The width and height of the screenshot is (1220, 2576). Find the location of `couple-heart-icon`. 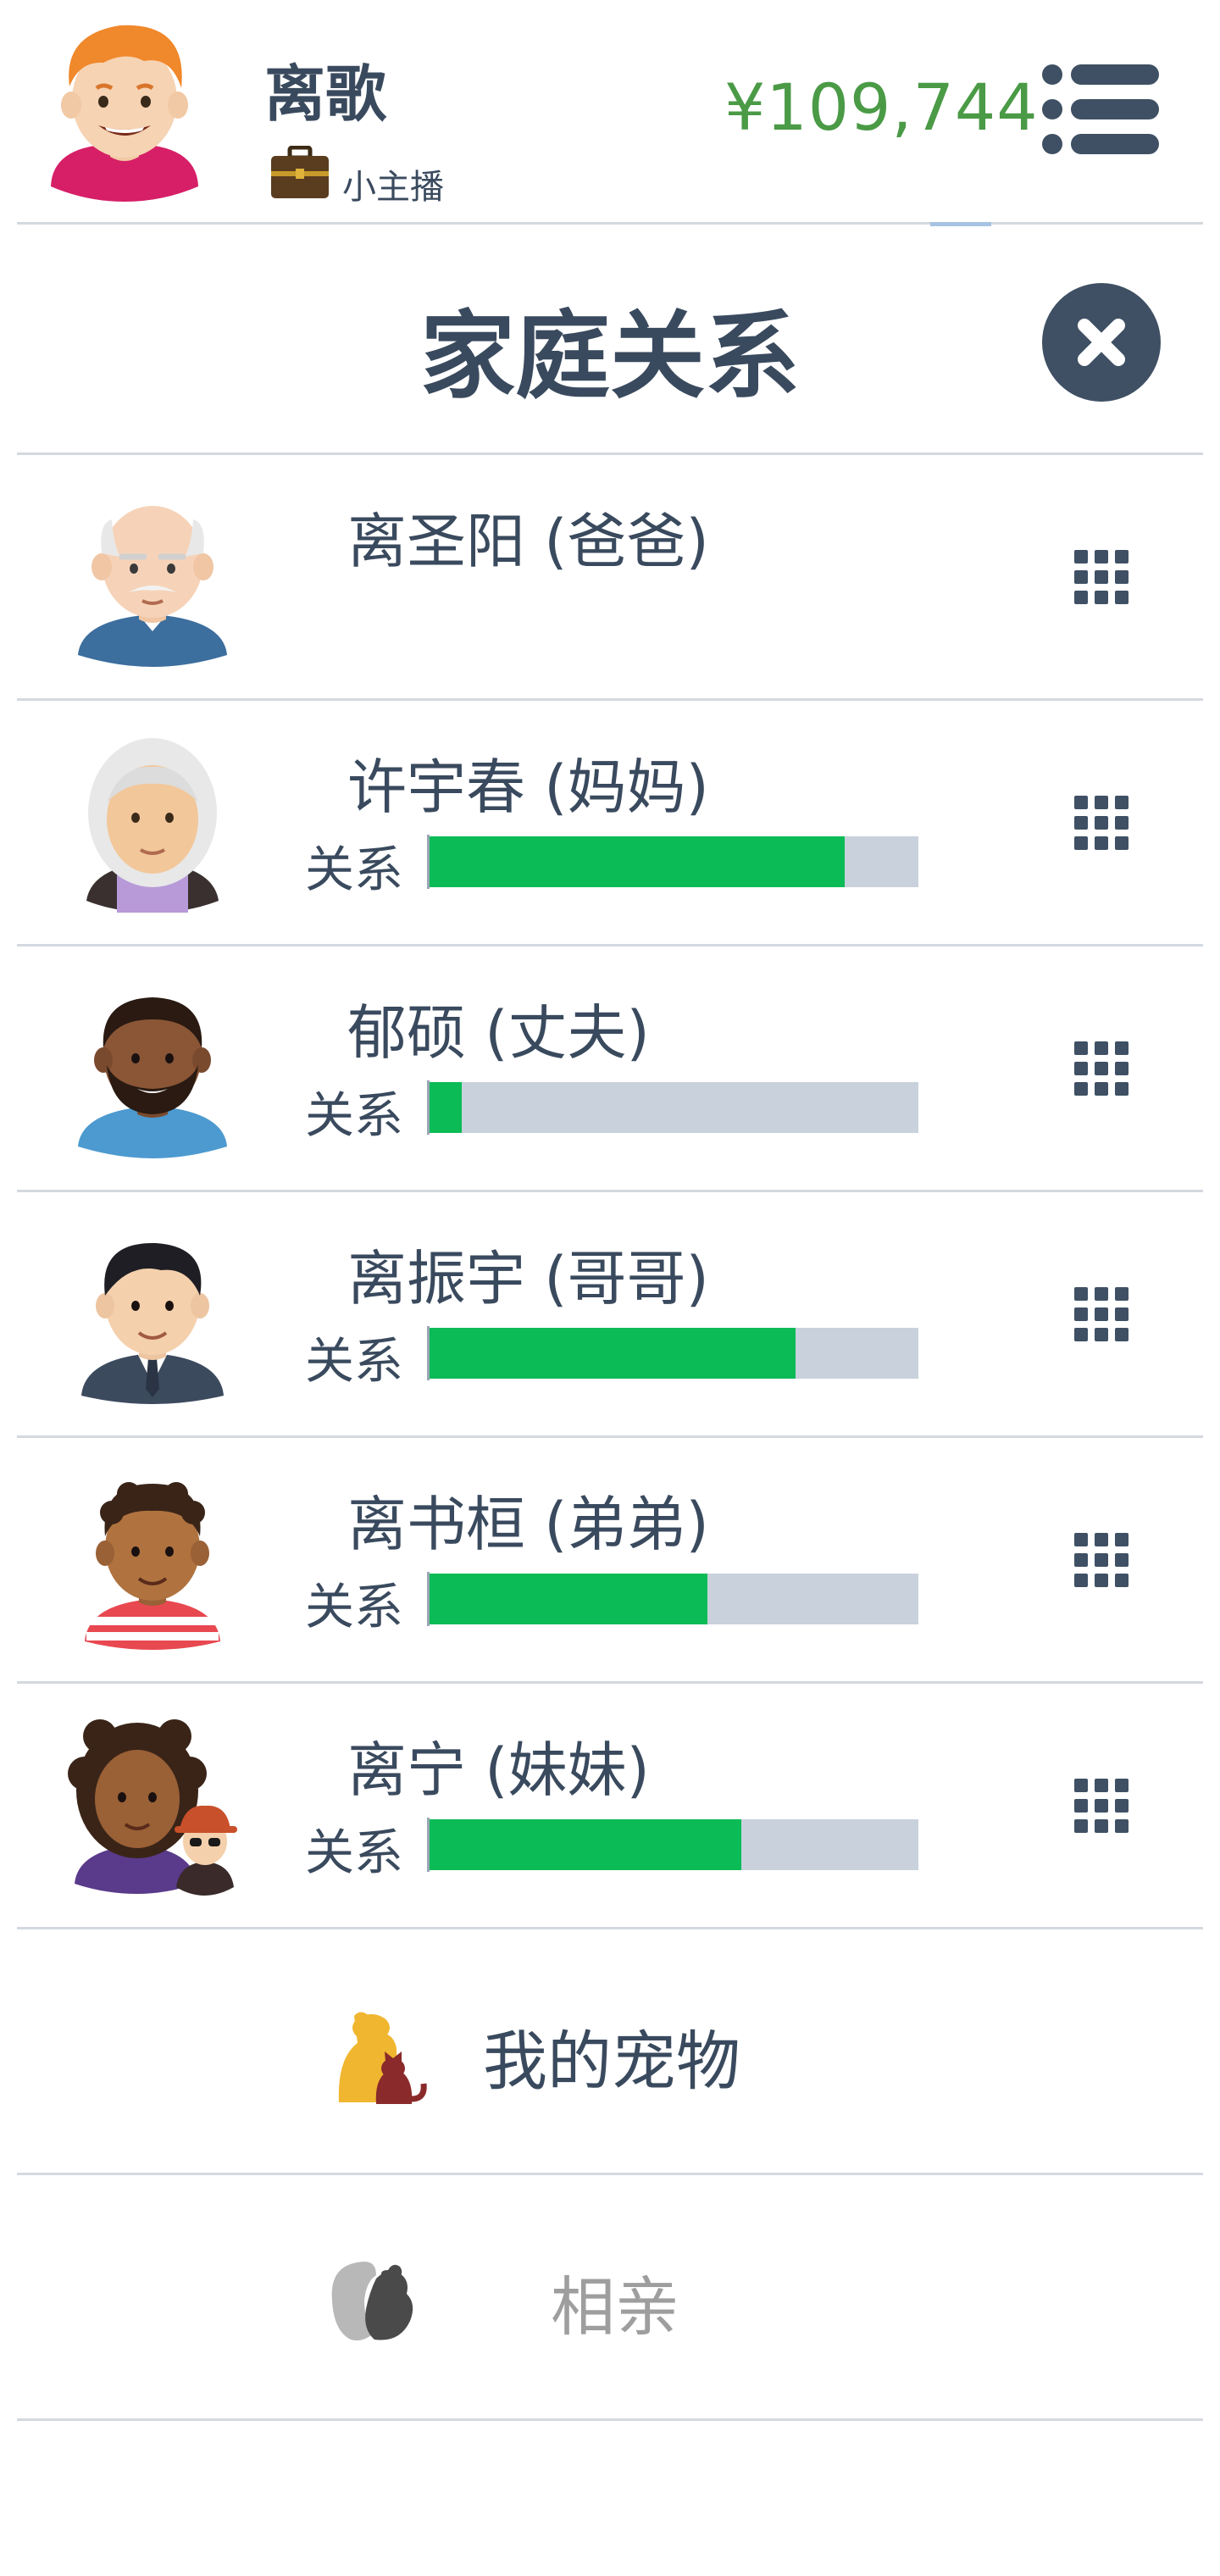

couple-heart-icon is located at coordinates (370, 2300).